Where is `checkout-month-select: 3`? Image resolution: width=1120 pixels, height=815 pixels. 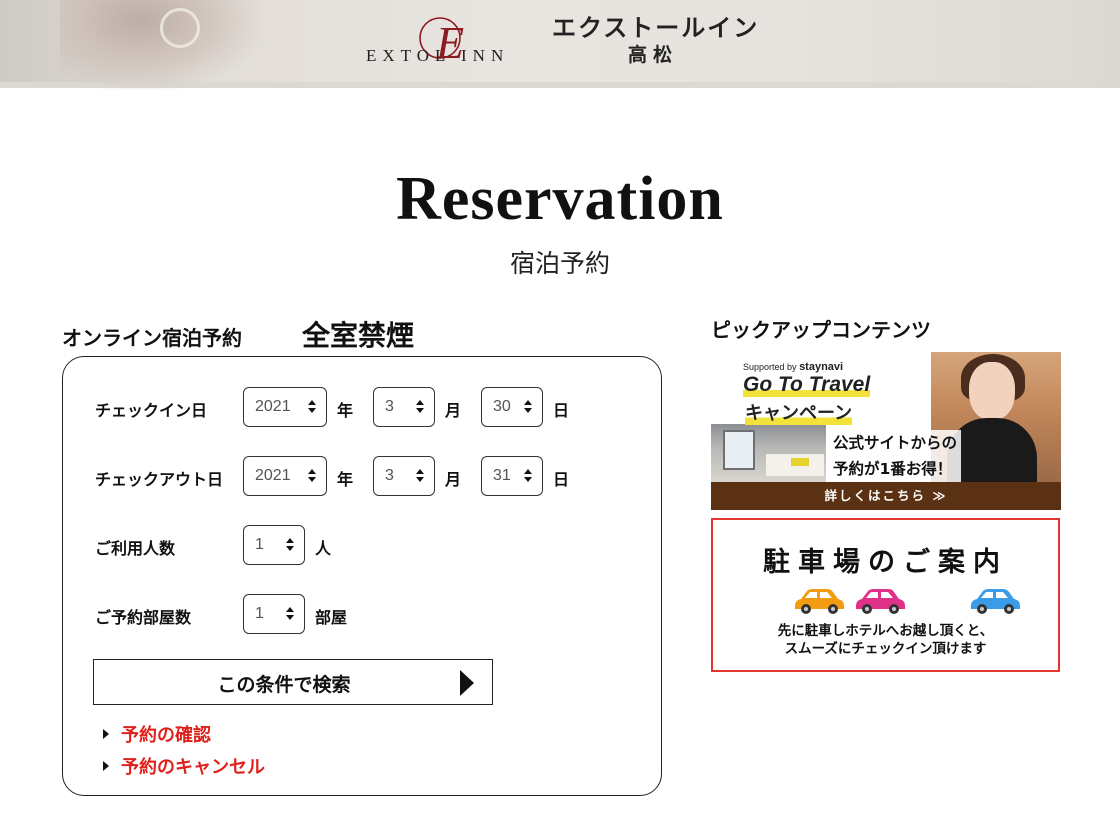
checkout-month-select: 3 is located at coordinates (404, 476).